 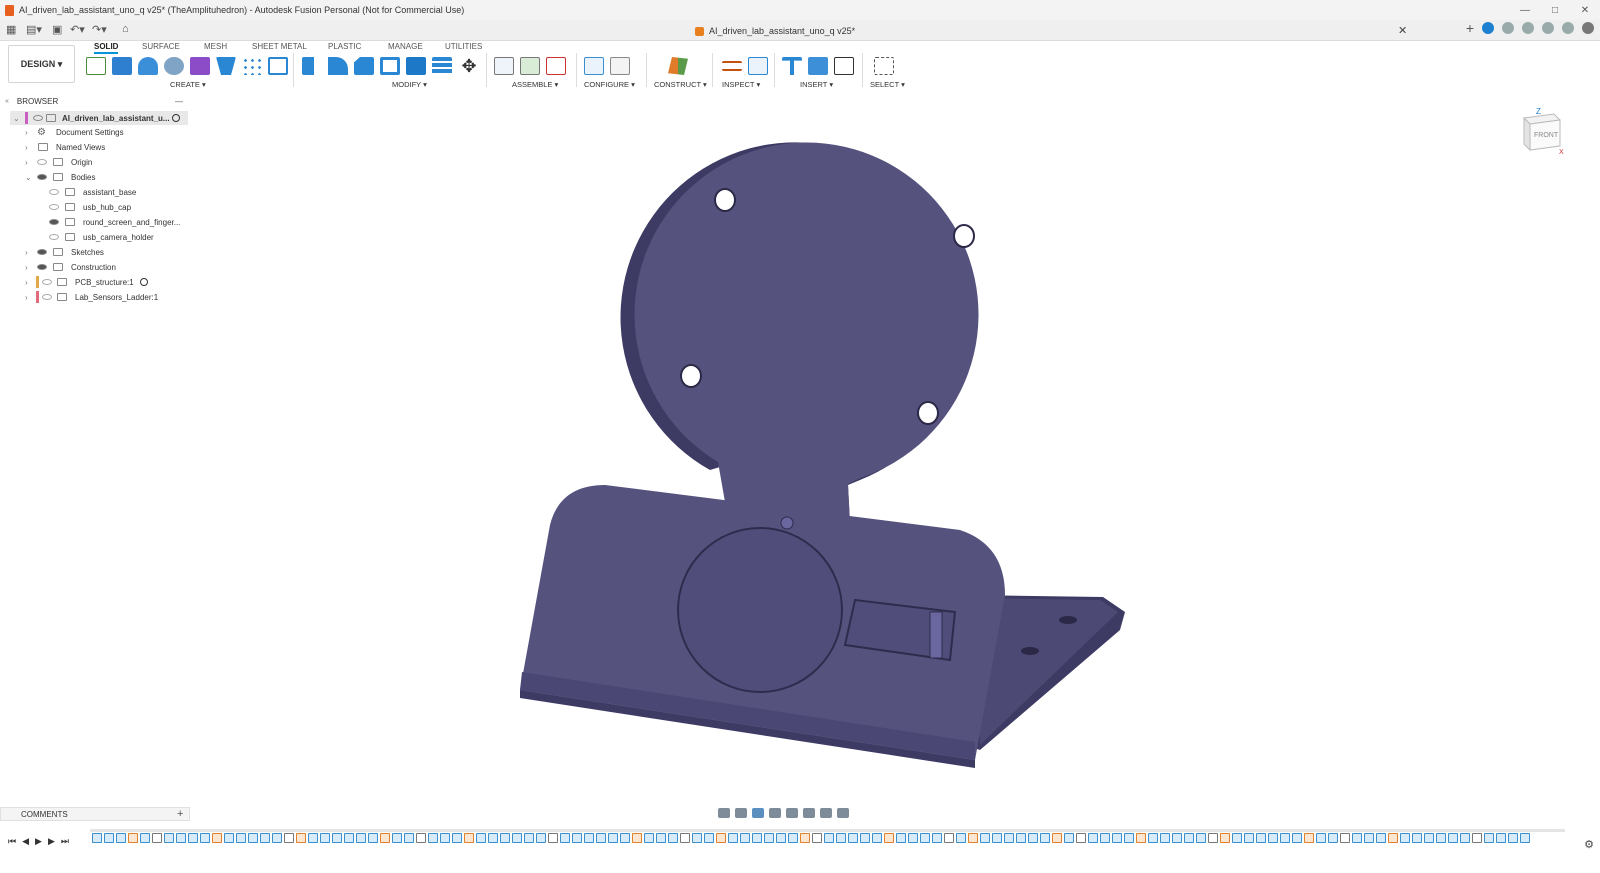 What do you see at coordinates (409, 84) in the screenshot?
I see `modify-menu: MODIFY ▾` at bounding box center [409, 84].